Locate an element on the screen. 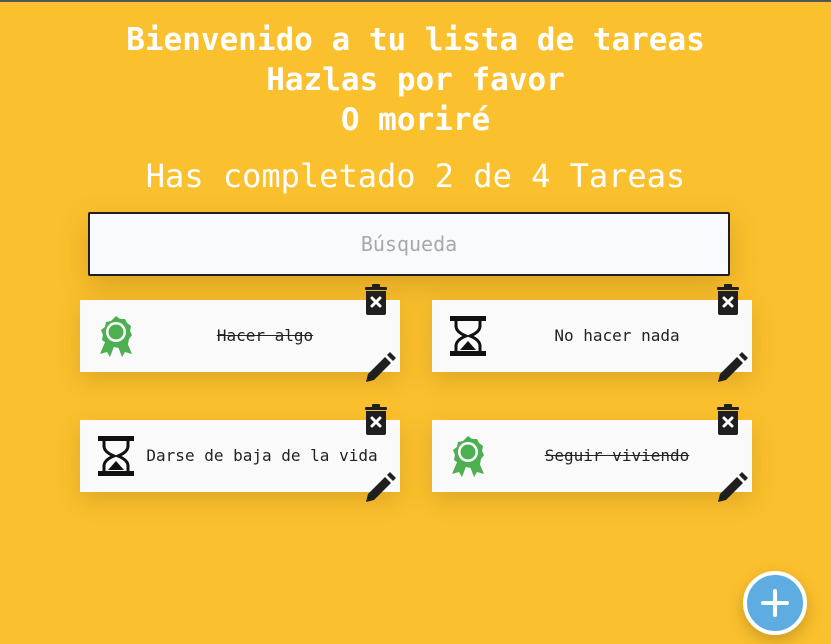 The image size is (831, 644). todo-text: Seguir viviendo is located at coordinates (617, 455).